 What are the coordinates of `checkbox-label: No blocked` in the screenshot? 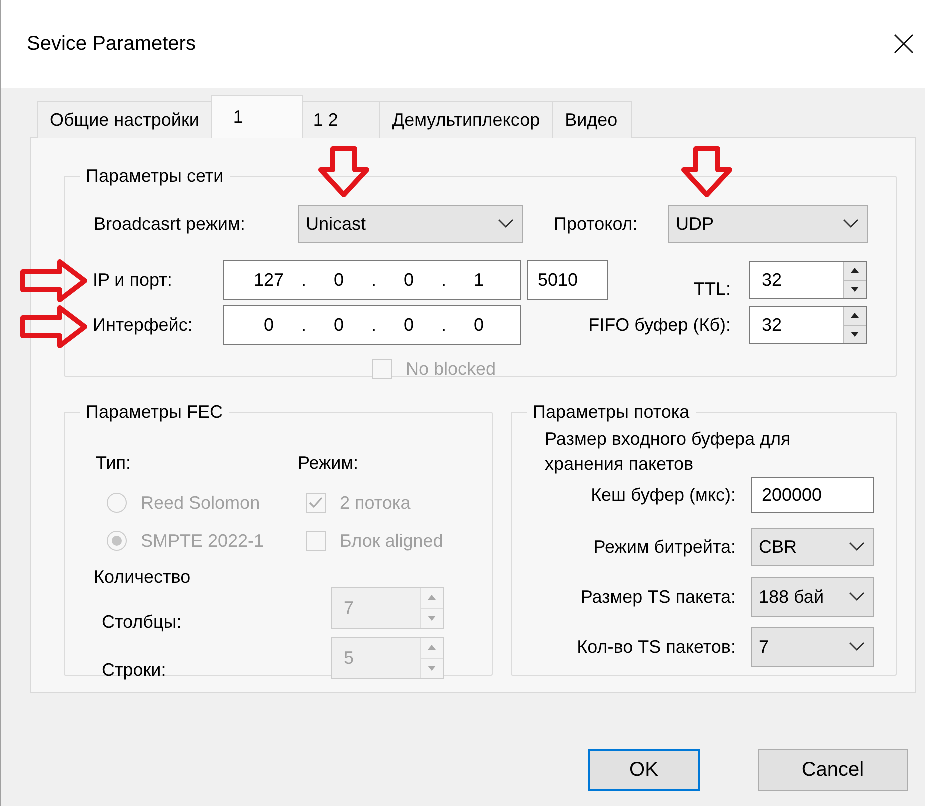 It's located at (451, 369).